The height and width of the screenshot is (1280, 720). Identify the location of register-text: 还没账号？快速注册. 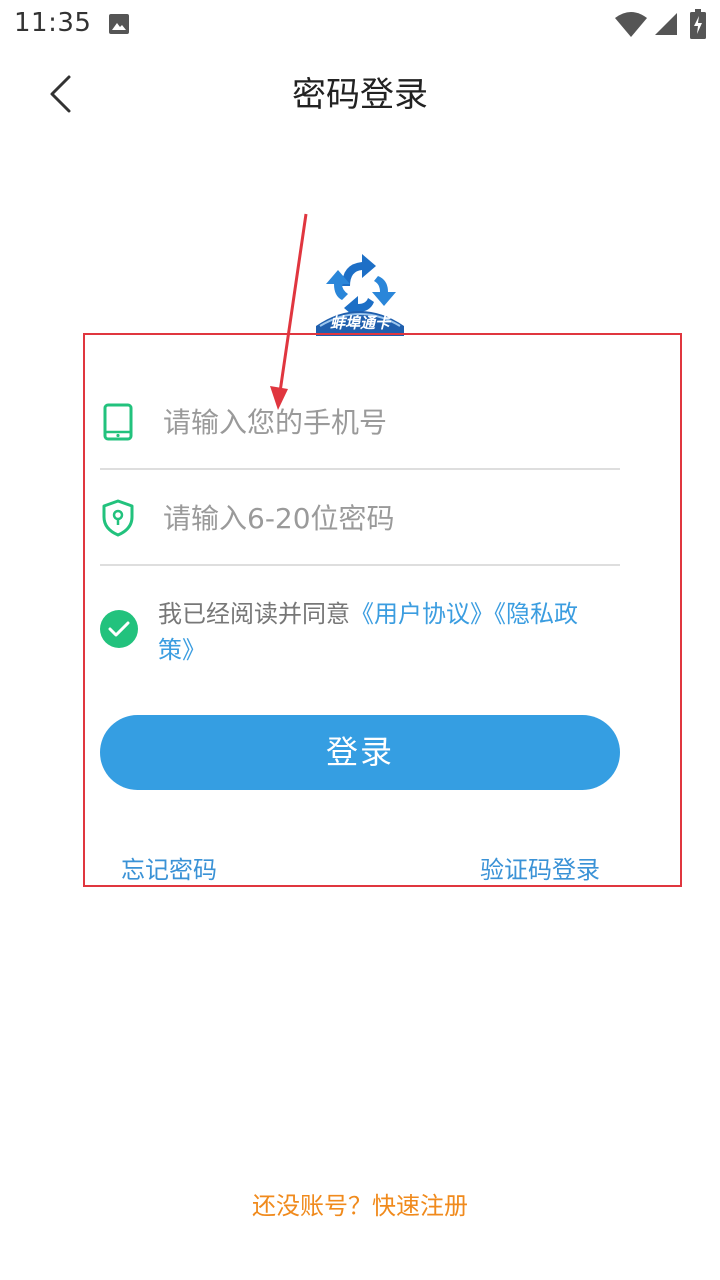
(360, 1206).